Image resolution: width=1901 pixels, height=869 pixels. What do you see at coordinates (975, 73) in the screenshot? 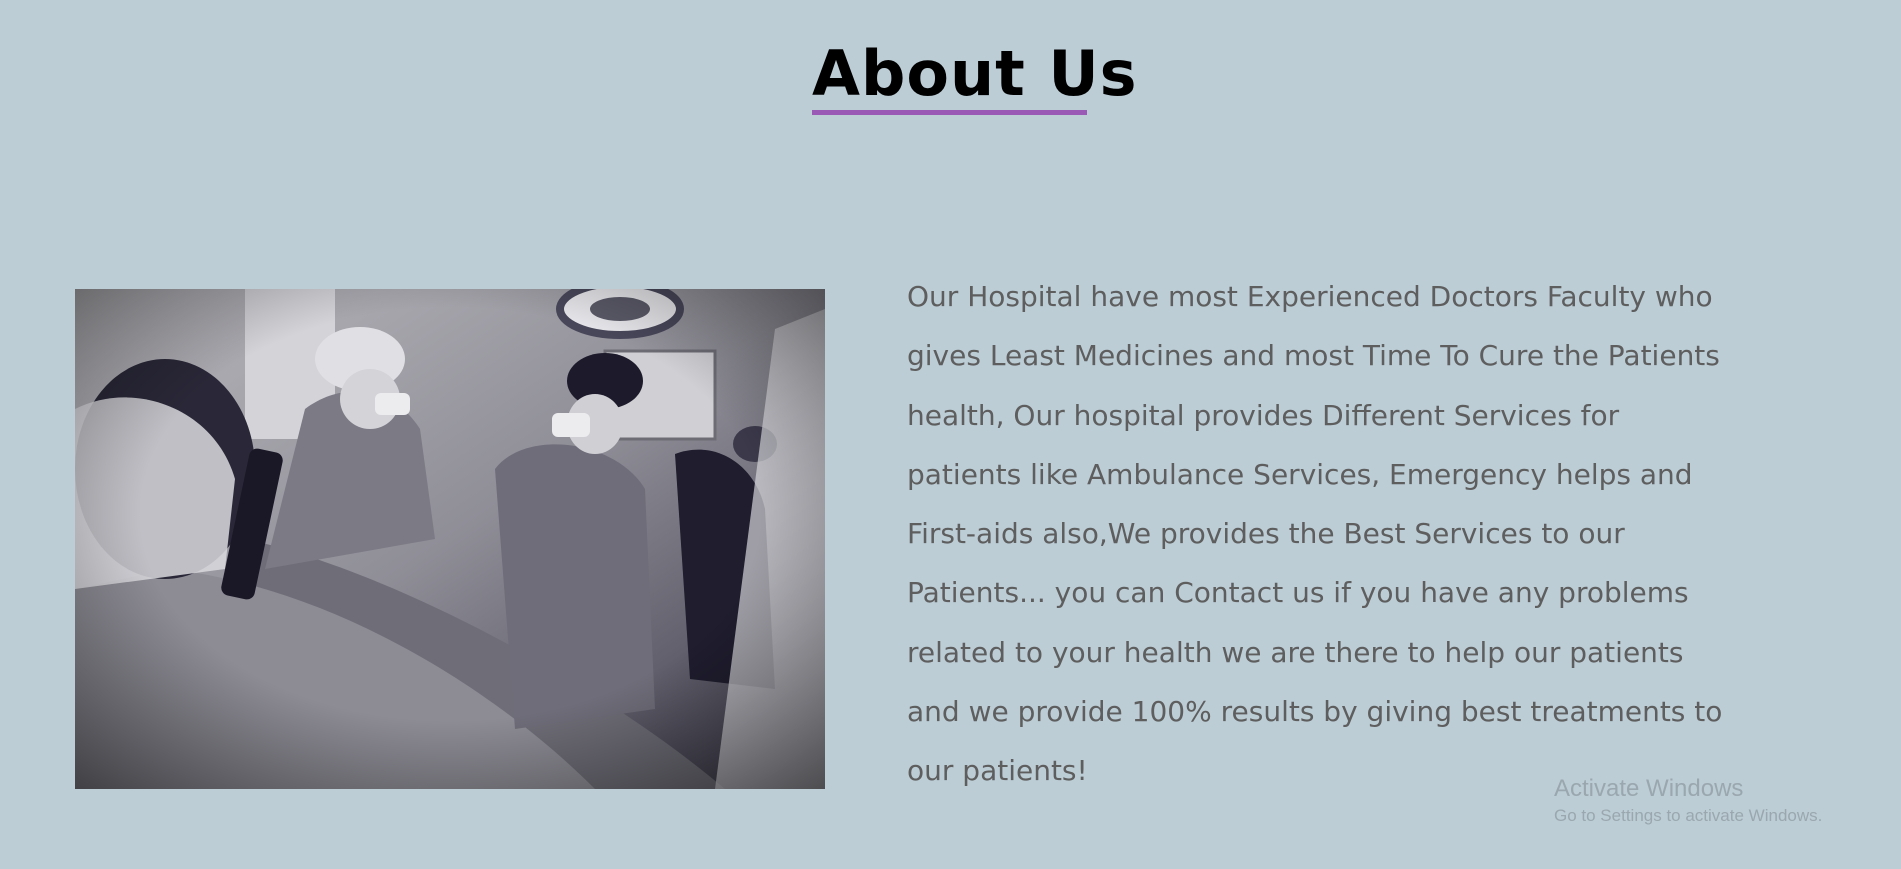
I see `page-title: About Us` at bounding box center [975, 73].